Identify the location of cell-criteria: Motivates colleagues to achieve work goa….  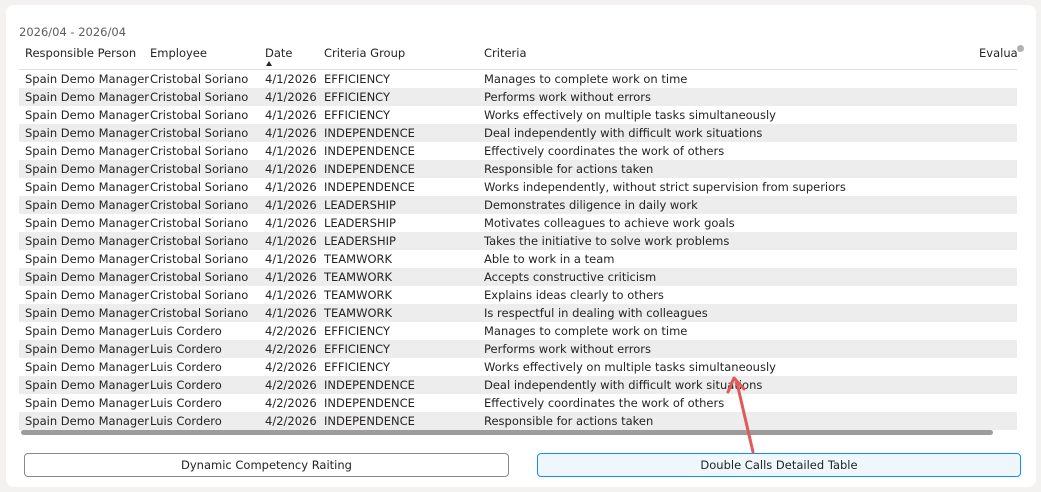
(609, 223).